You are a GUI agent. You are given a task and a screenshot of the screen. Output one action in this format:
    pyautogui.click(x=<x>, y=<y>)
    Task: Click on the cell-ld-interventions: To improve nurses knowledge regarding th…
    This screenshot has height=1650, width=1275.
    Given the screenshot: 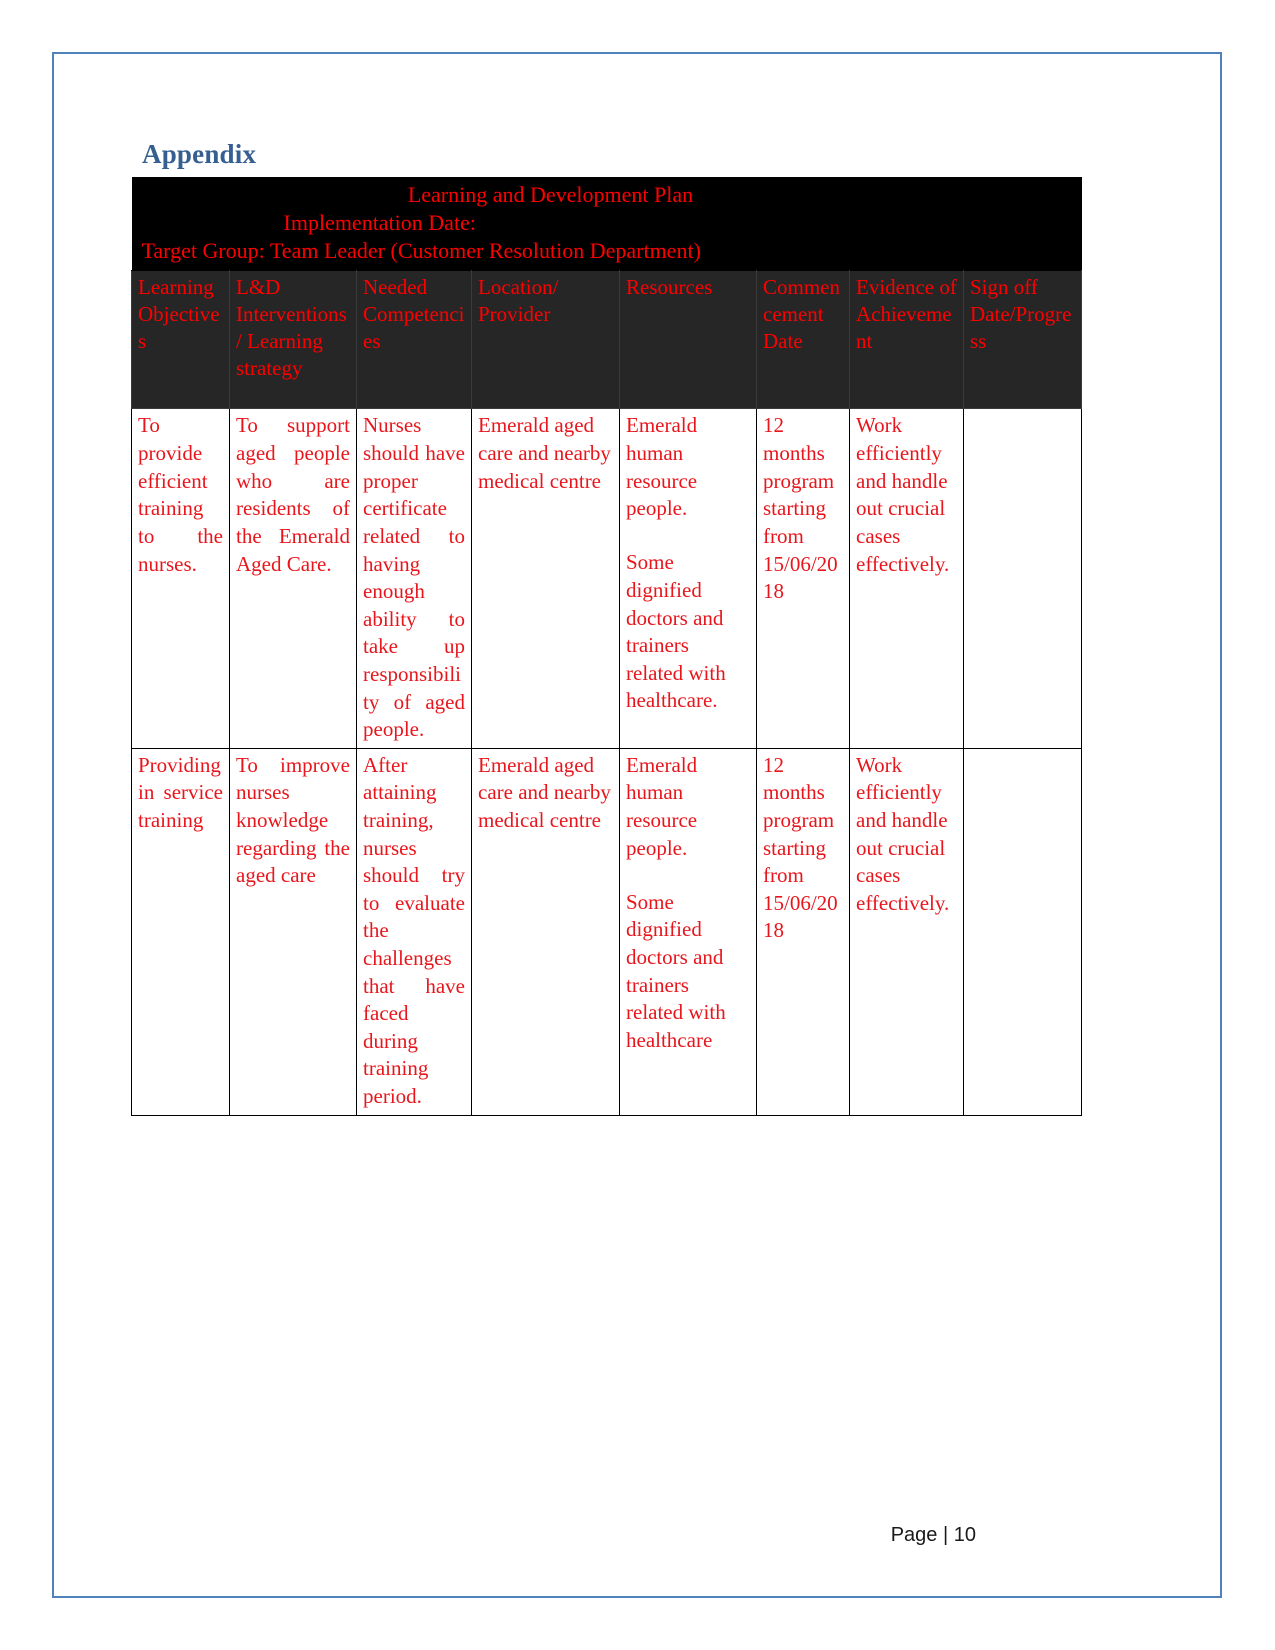 What is the action you would take?
    pyautogui.click(x=293, y=931)
    